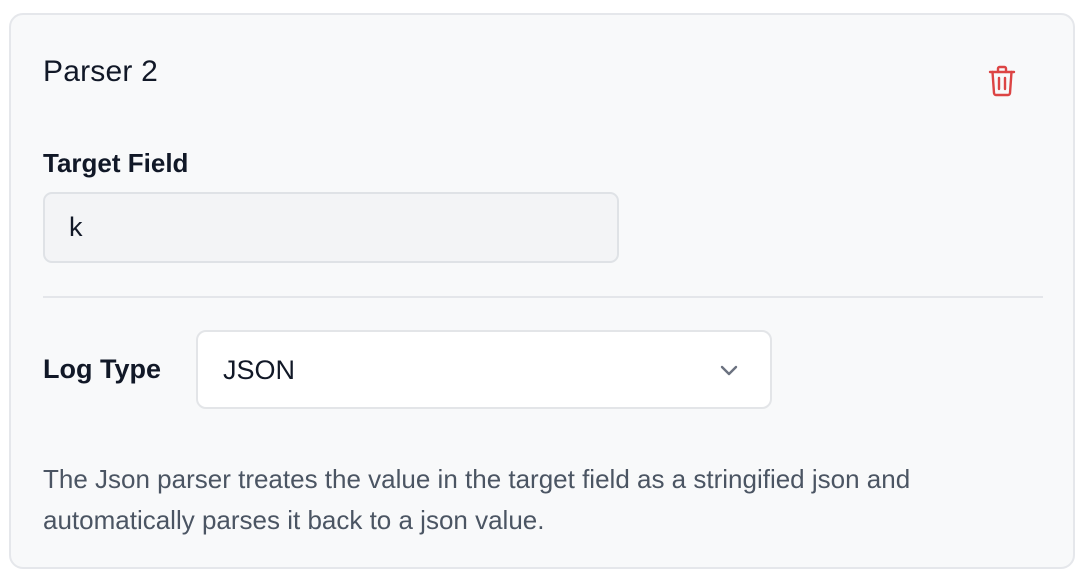  I want to click on target-field-label: Target Field, so click(116, 163).